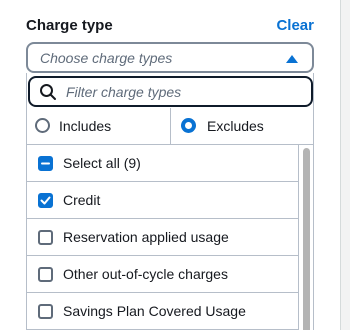 This screenshot has width=350, height=330. I want to click on list-item-reservation-applied-usage: Reservation applied usage, so click(163, 237).